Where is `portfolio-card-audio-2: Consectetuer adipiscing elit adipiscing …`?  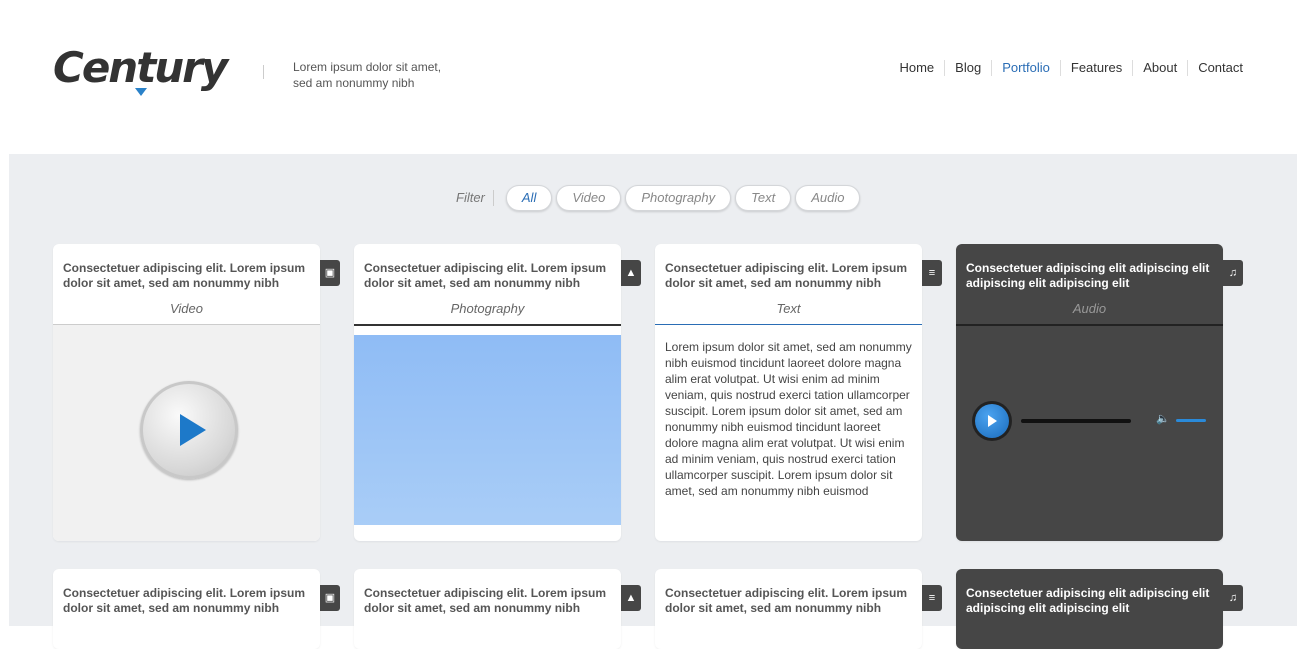
portfolio-card-audio-2: Consectetuer adipiscing elit adipiscing … is located at coordinates (1089, 609).